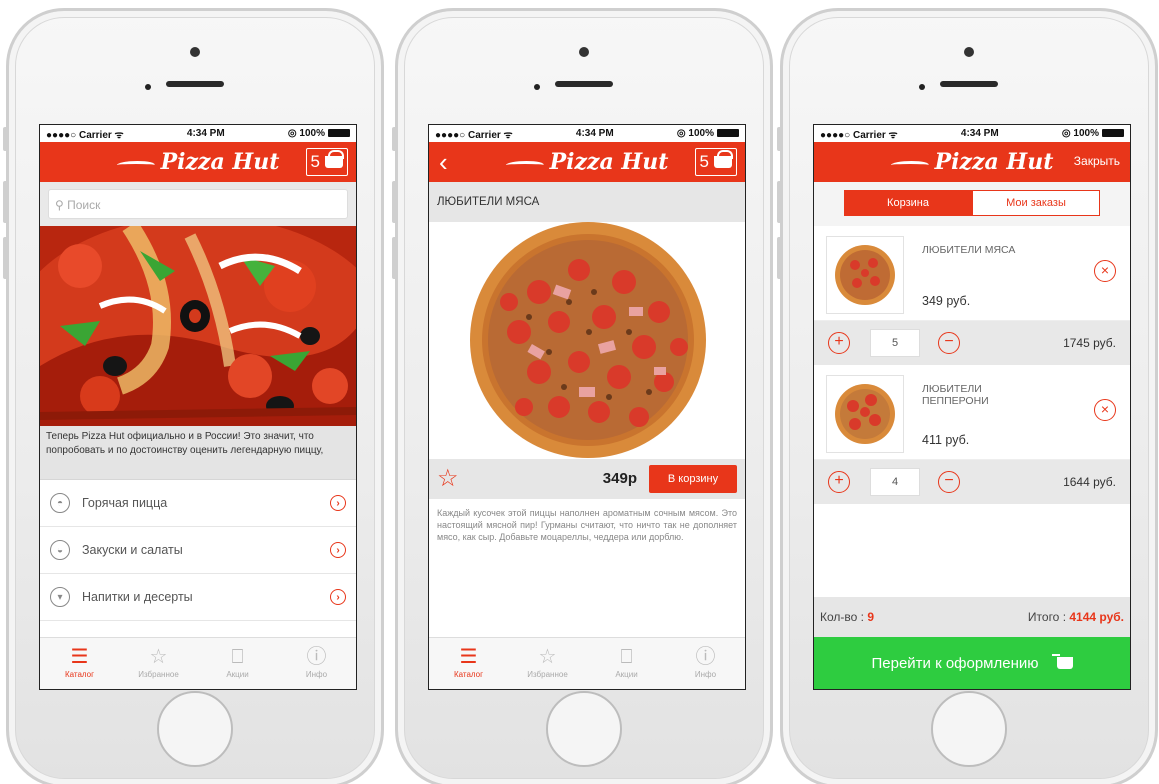  What do you see at coordinates (1089, 343) in the screenshot?
I see `item-line-total: 1745 руб.` at bounding box center [1089, 343].